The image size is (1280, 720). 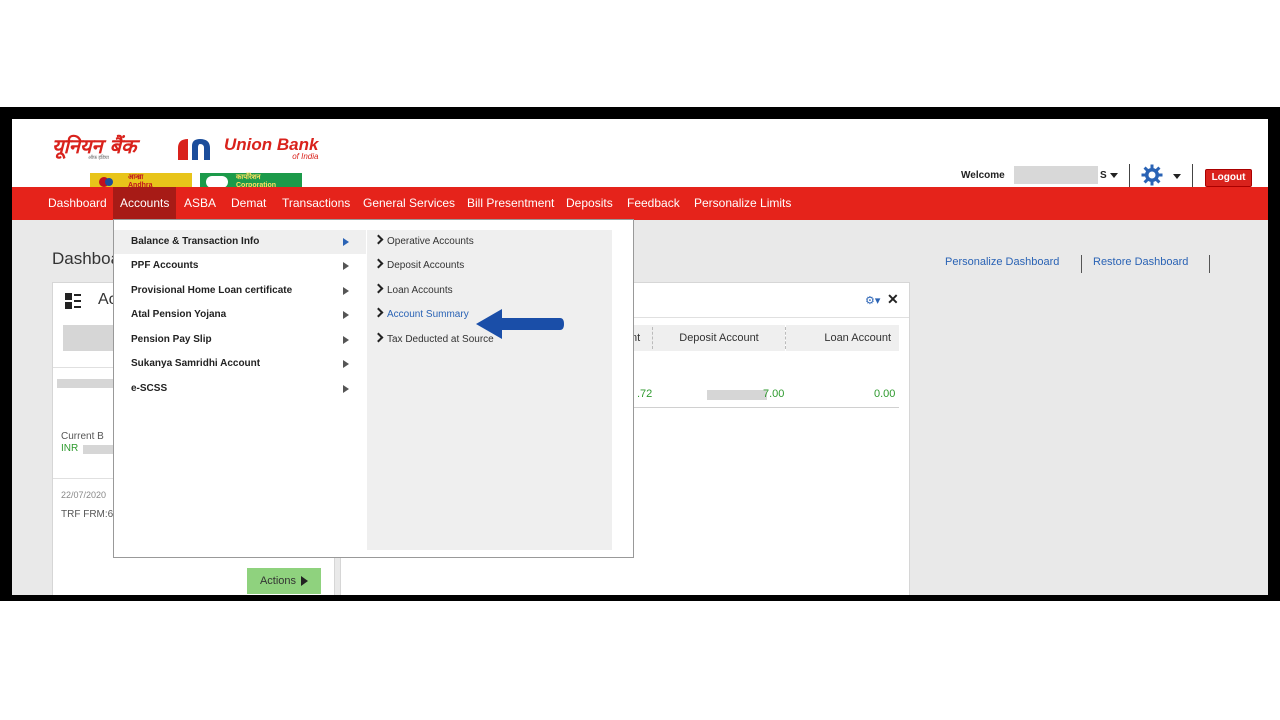 What do you see at coordinates (248, 203) in the screenshot?
I see `nav-demat: Demat` at bounding box center [248, 203].